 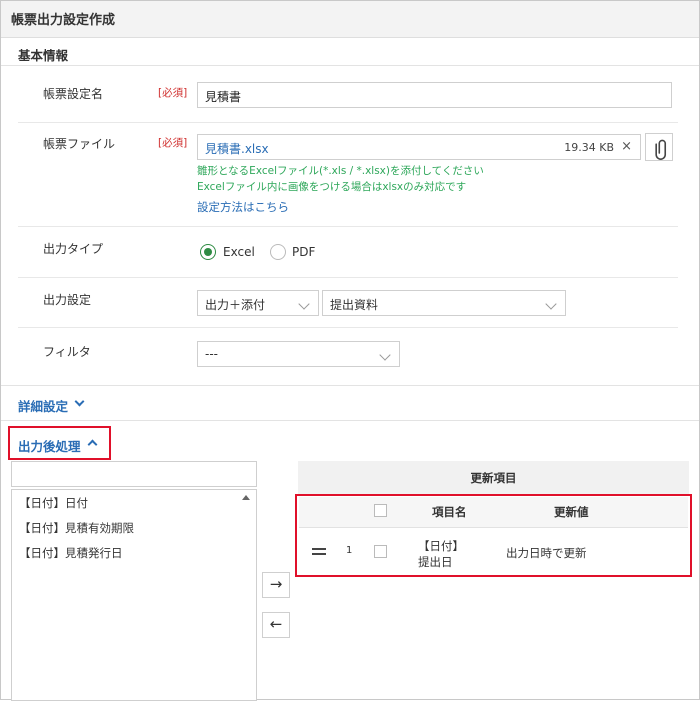 What do you see at coordinates (208, 252) in the screenshot?
I see `radio-excel` at bounding box center [208, 252].